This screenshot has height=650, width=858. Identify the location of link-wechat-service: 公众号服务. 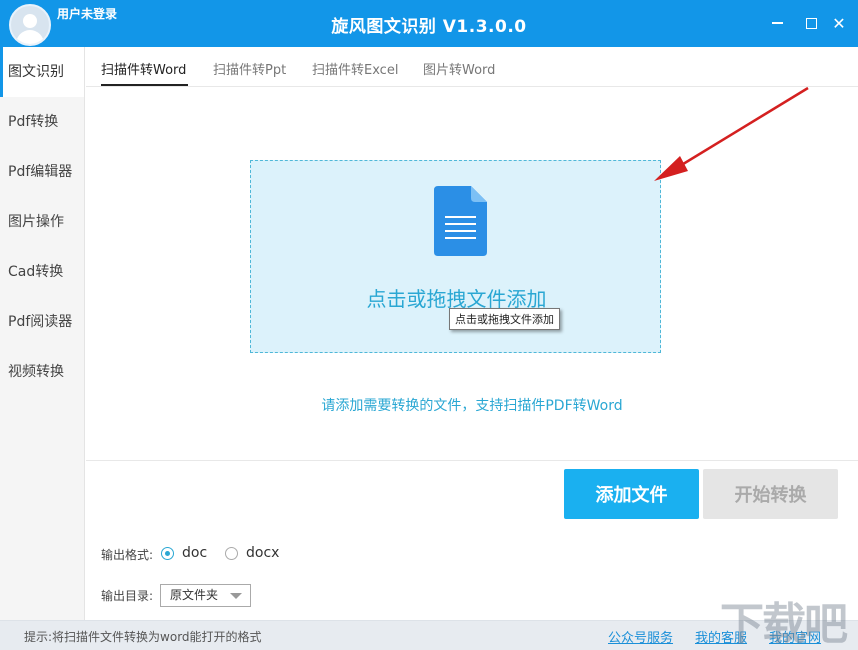
(640, 636).